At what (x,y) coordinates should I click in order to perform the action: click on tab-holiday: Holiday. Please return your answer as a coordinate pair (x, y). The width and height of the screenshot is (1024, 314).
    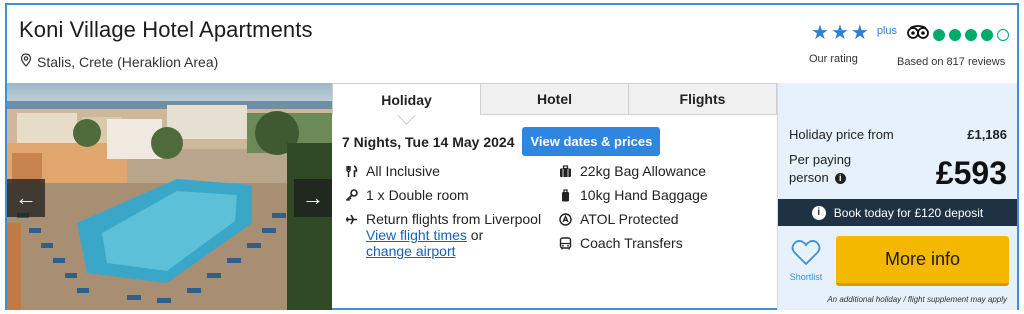
    Looking at the image, I should click on (406, 99).